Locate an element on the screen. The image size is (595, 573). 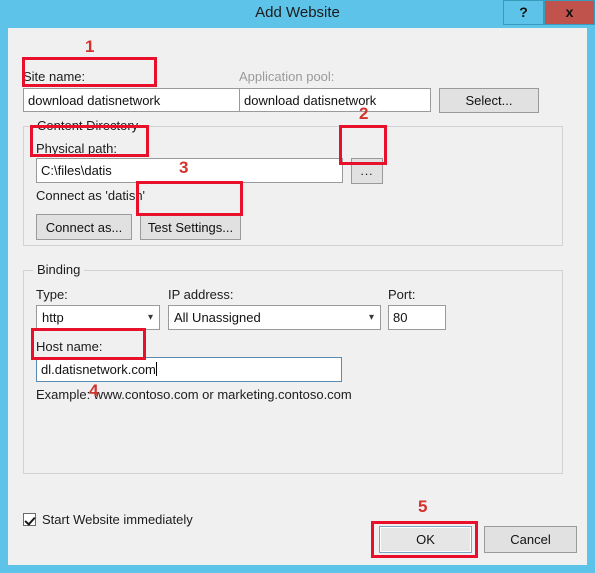
ip-address-value: All Unassigned is located at coordinates (217, 317).